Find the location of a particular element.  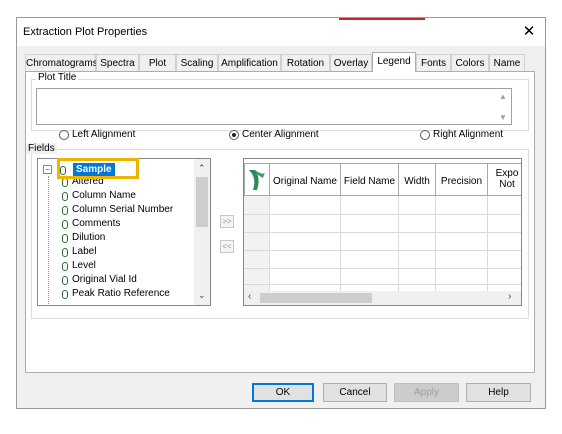

tree-item-column-serial-number: Column Serial Number is located at coordinates (122, 209).